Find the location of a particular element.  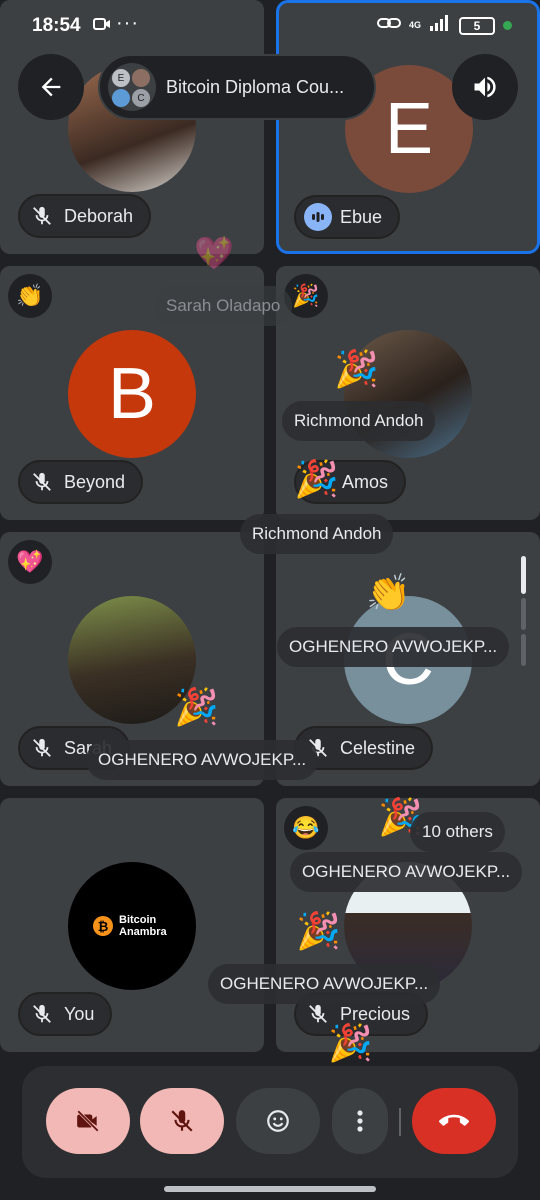

battery-icon: 5 is located at coordinates (477, 25).